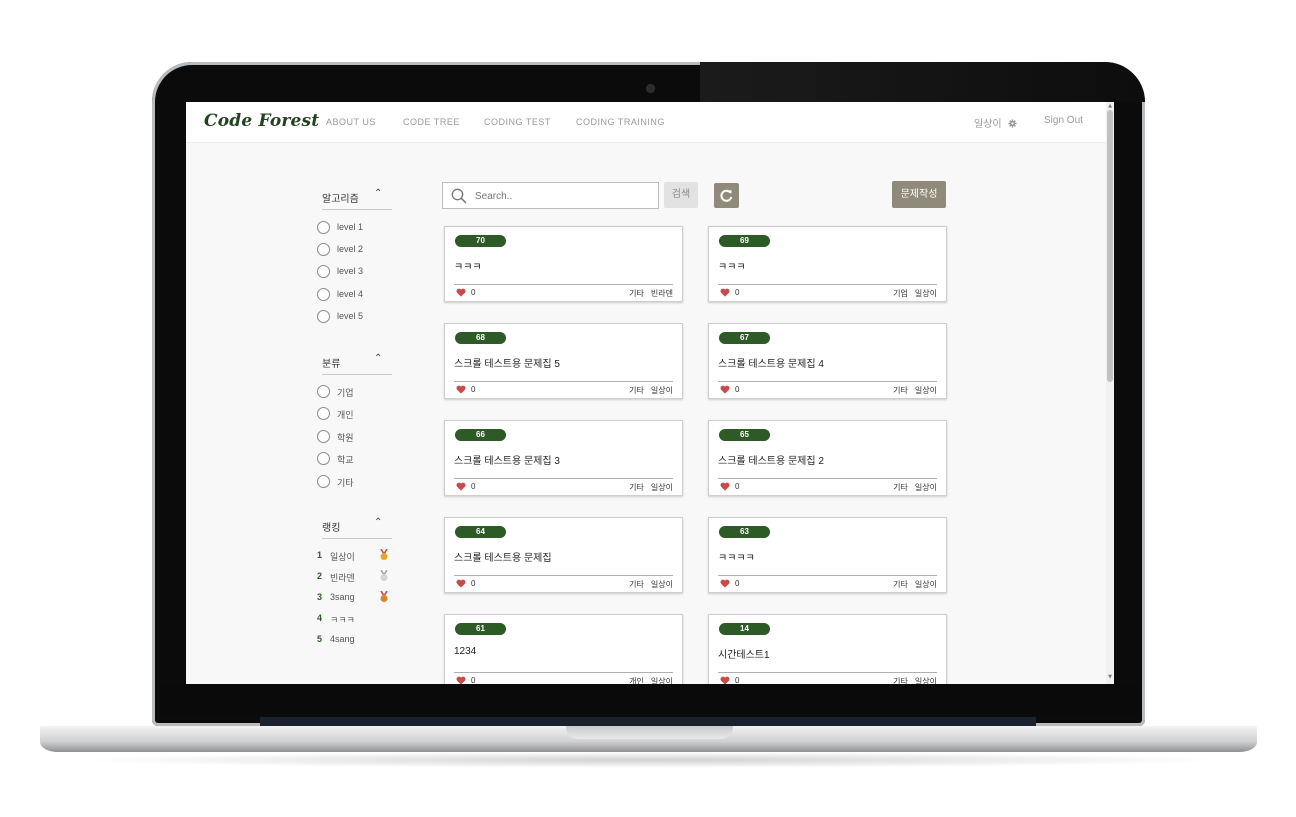  I want to click on rank-user: 3sang, so click(342, 597).